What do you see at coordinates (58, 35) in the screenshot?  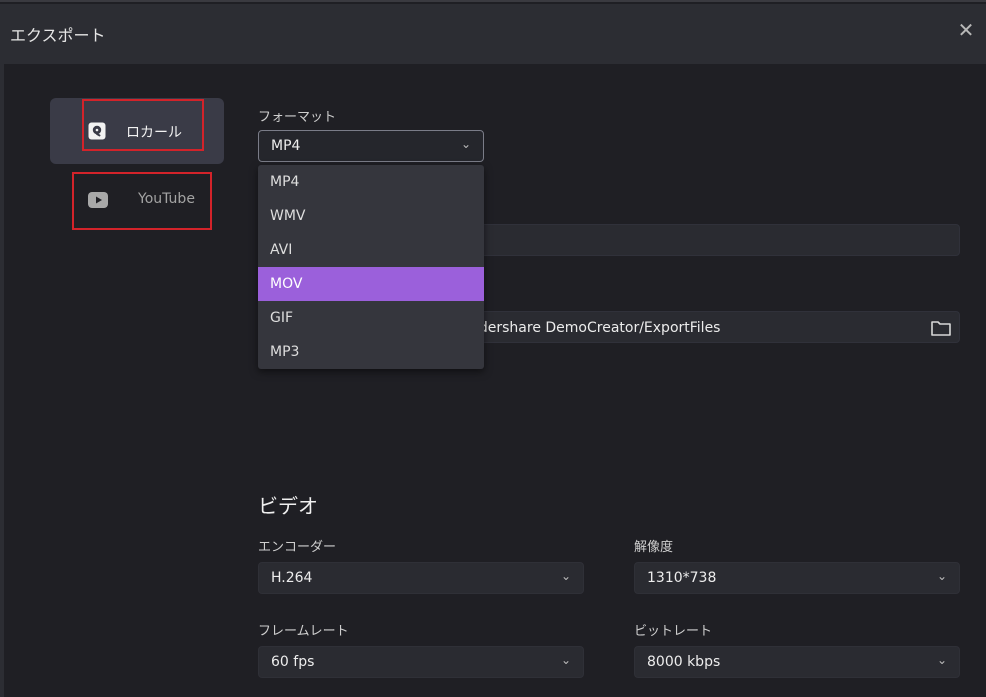 I see `dialog-title: エクスポート` at bounding box center [58, 35].